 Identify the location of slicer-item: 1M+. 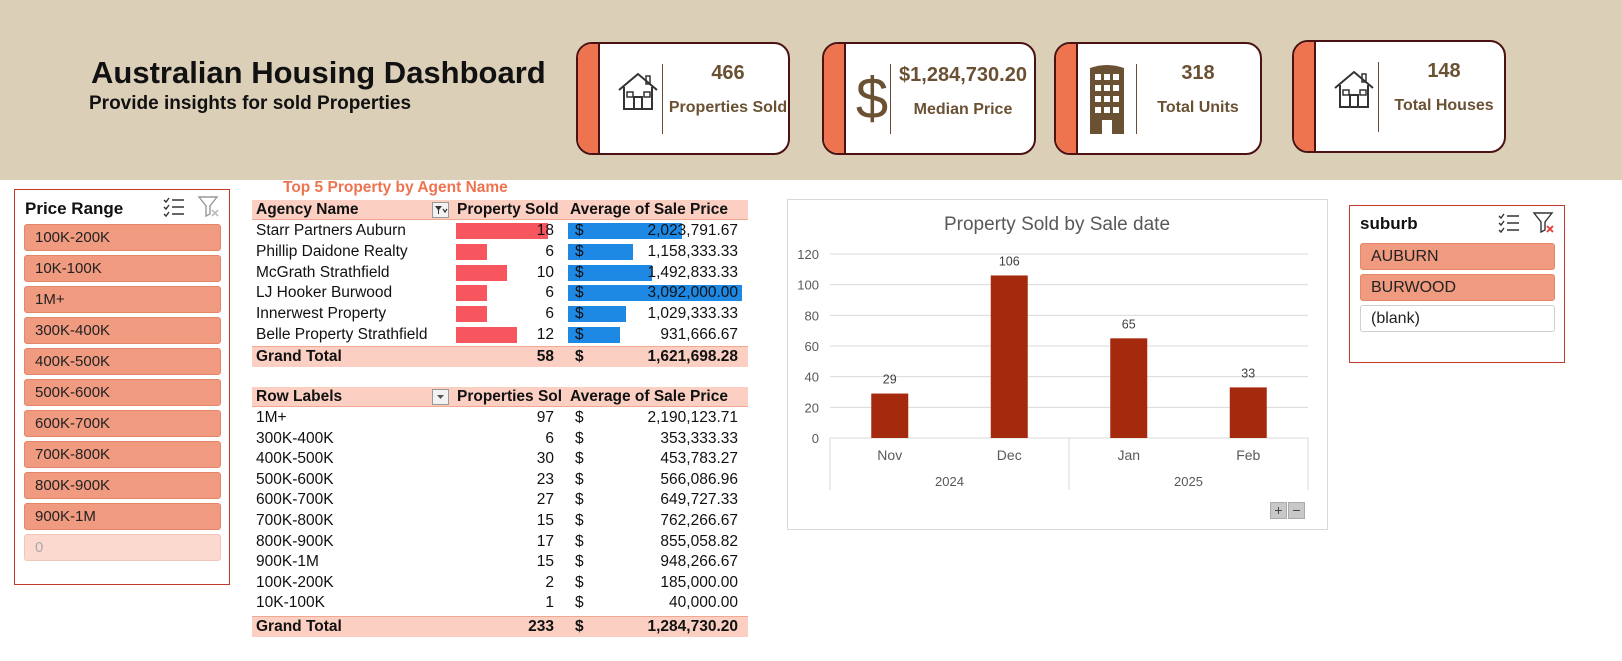
(122, 299).